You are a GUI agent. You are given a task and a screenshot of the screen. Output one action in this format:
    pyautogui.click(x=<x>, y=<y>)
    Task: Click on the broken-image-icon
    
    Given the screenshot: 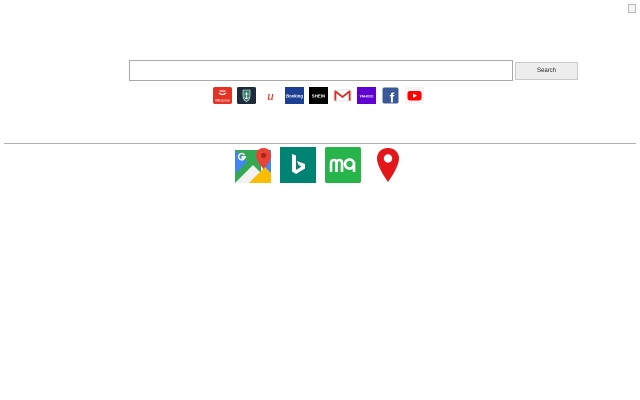 What is the action you would take?
    pyautogui.click(x=632, y=8)
    